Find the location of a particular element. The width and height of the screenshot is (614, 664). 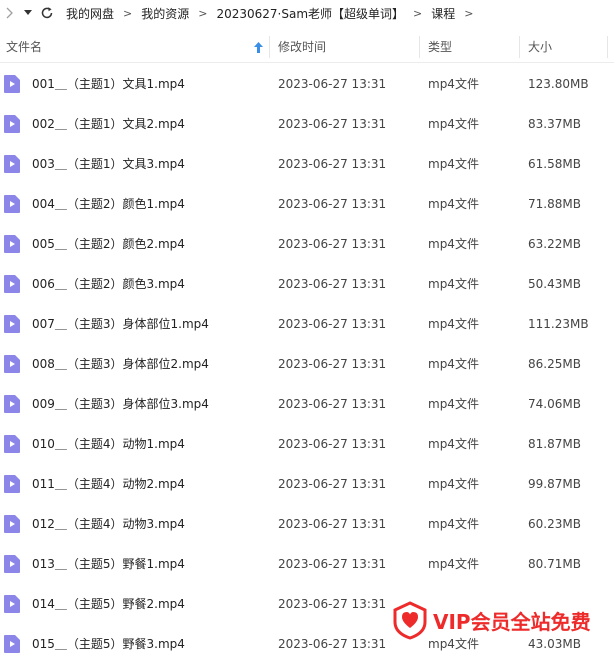

history-dropdown-button is located at coordinates (28, 13).